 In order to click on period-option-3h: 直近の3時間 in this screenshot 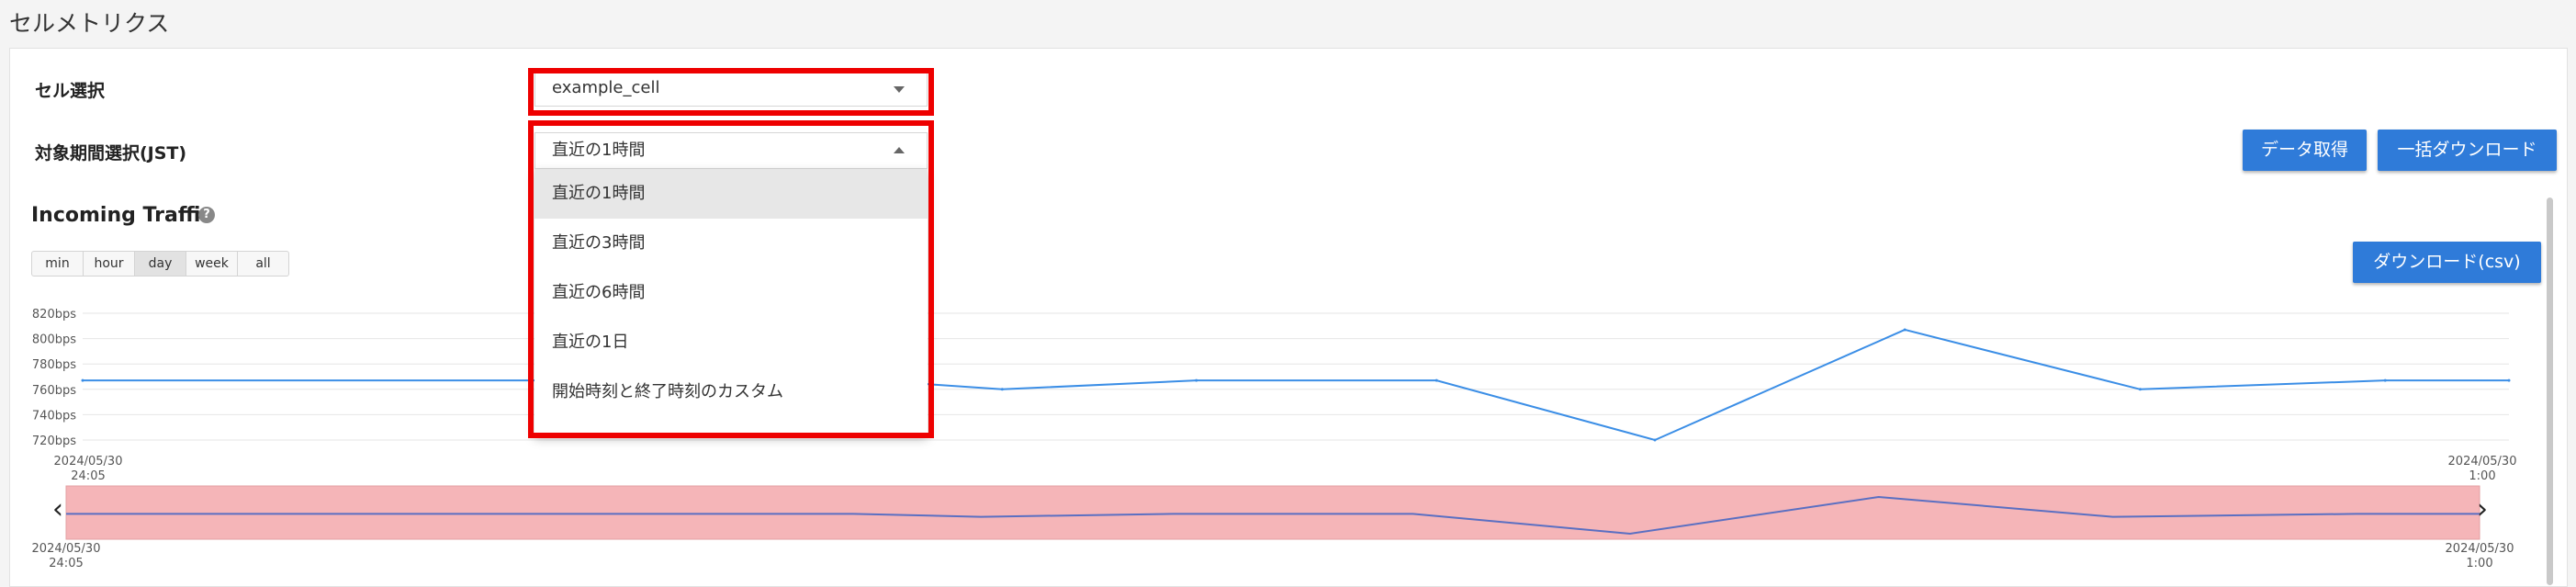, I will do `click(731, 244)`.